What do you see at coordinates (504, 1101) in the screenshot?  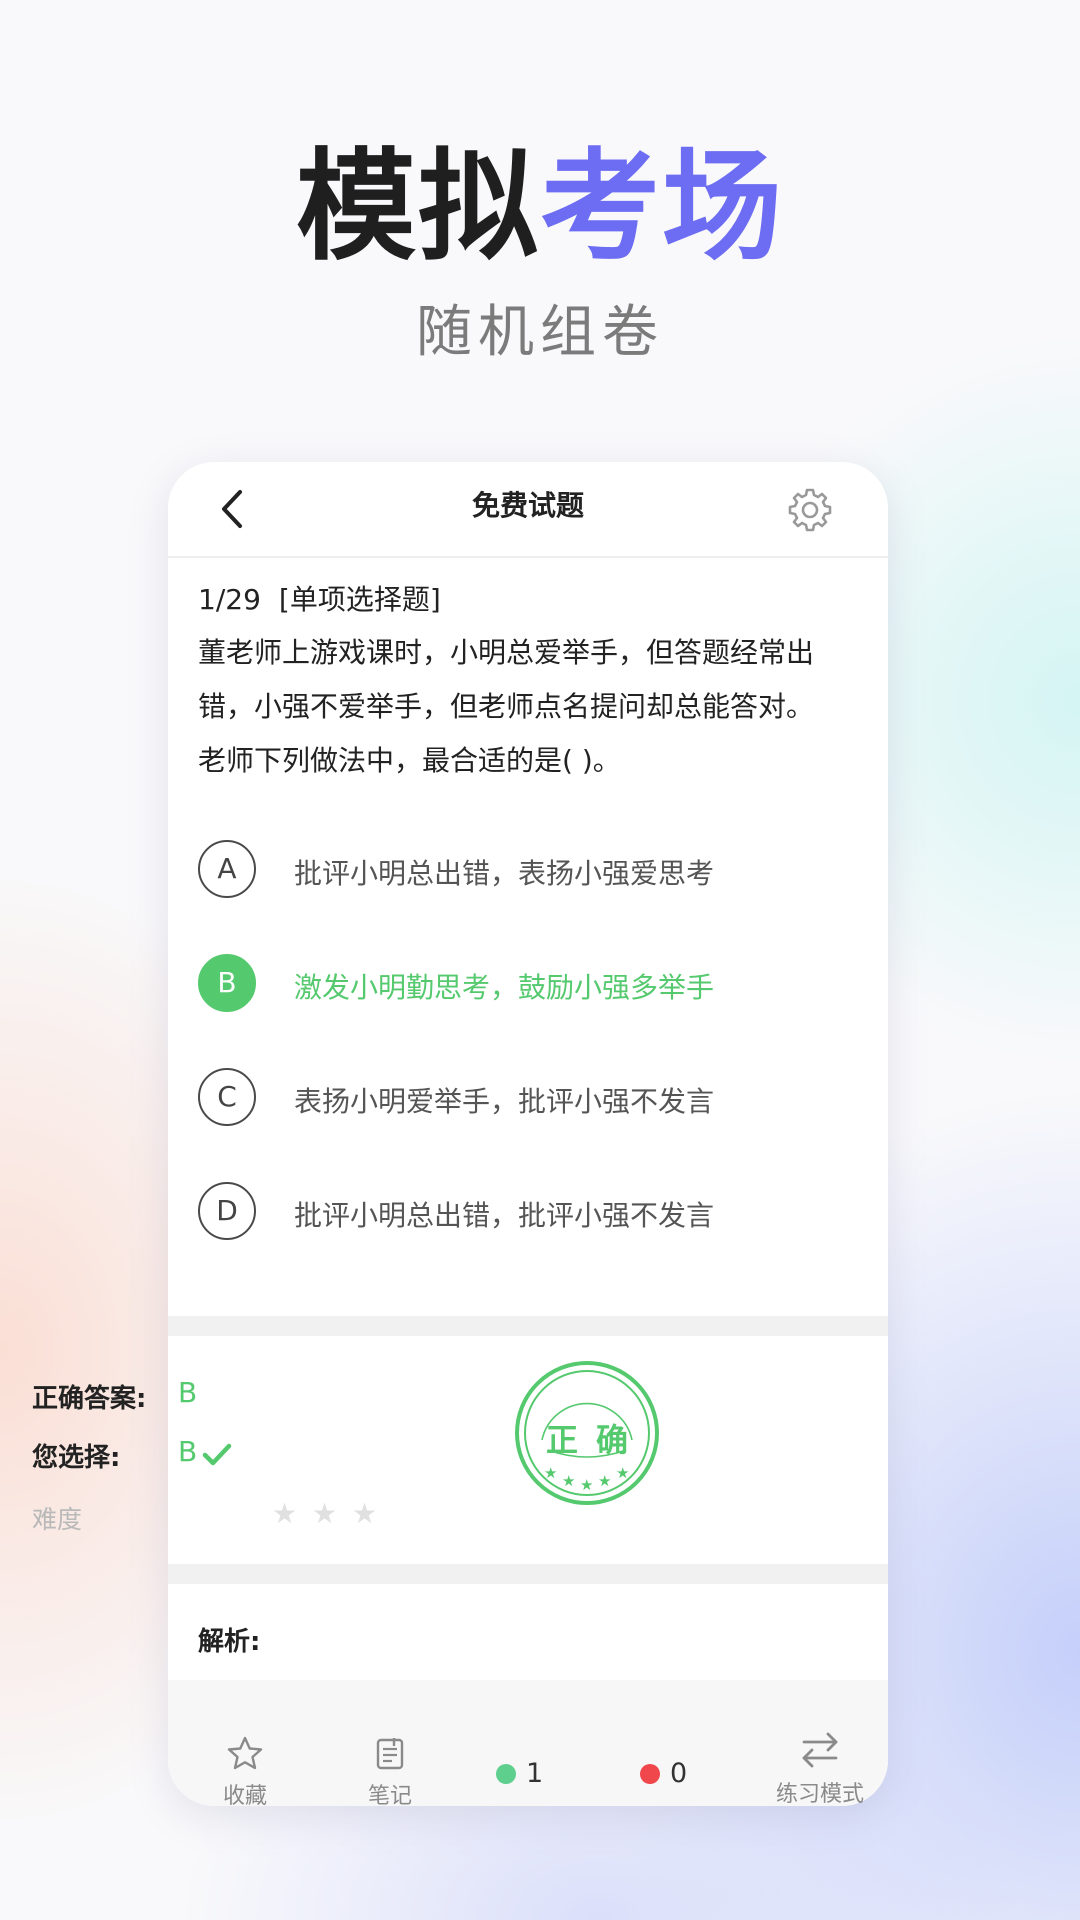 I see `option-text: 表扬小明爱举手，批评小强不发言` at bounding box center [504, 1101].